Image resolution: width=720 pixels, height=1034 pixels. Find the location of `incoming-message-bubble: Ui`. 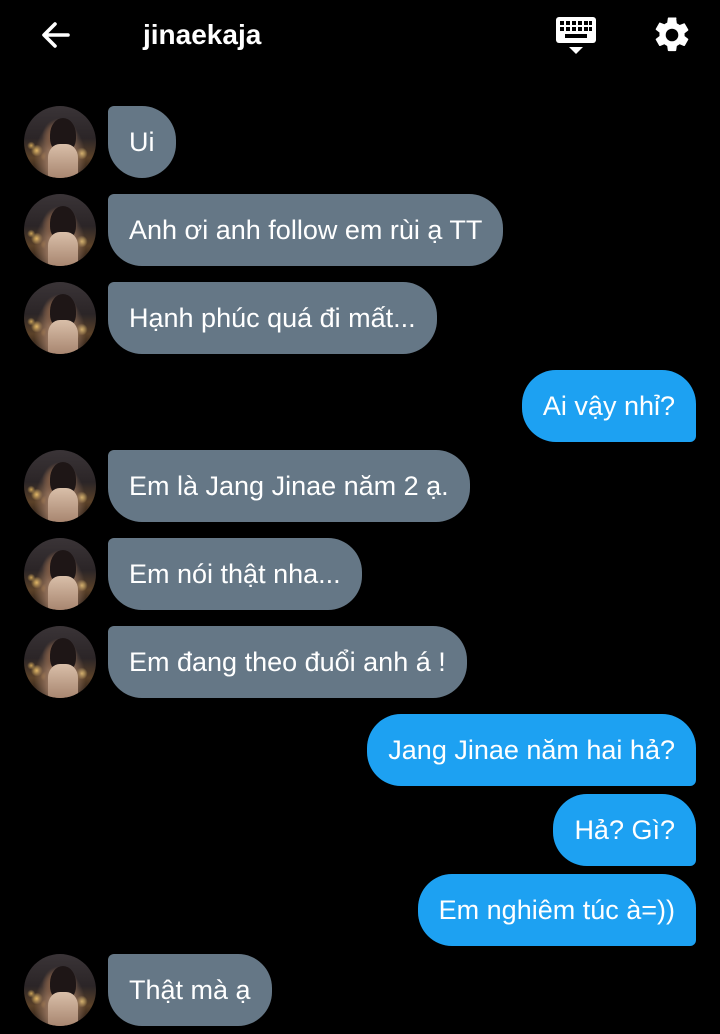

incoming-message-bubble: Ui is located at coordinates (142, 142).